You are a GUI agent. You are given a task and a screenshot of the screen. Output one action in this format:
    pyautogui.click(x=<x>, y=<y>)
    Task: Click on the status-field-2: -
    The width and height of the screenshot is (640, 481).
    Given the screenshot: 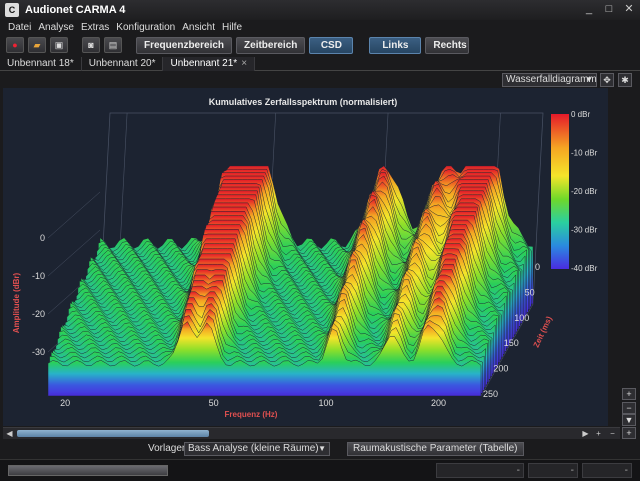 What is the action you would take?
    pyautogui.click(x=553, y=470)
    